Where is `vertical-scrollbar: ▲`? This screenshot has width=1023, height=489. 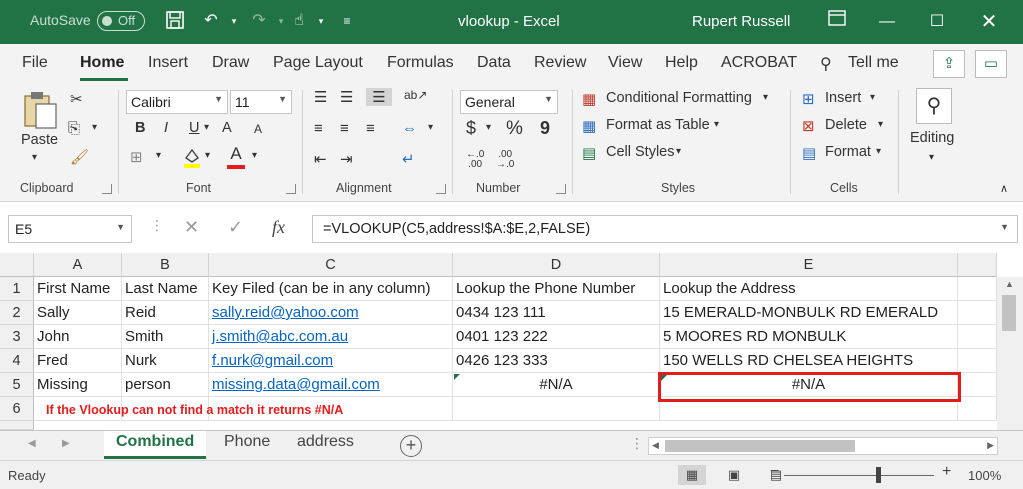
vertical-scrollbar: ▲ is located at coordinates (1010, 353).